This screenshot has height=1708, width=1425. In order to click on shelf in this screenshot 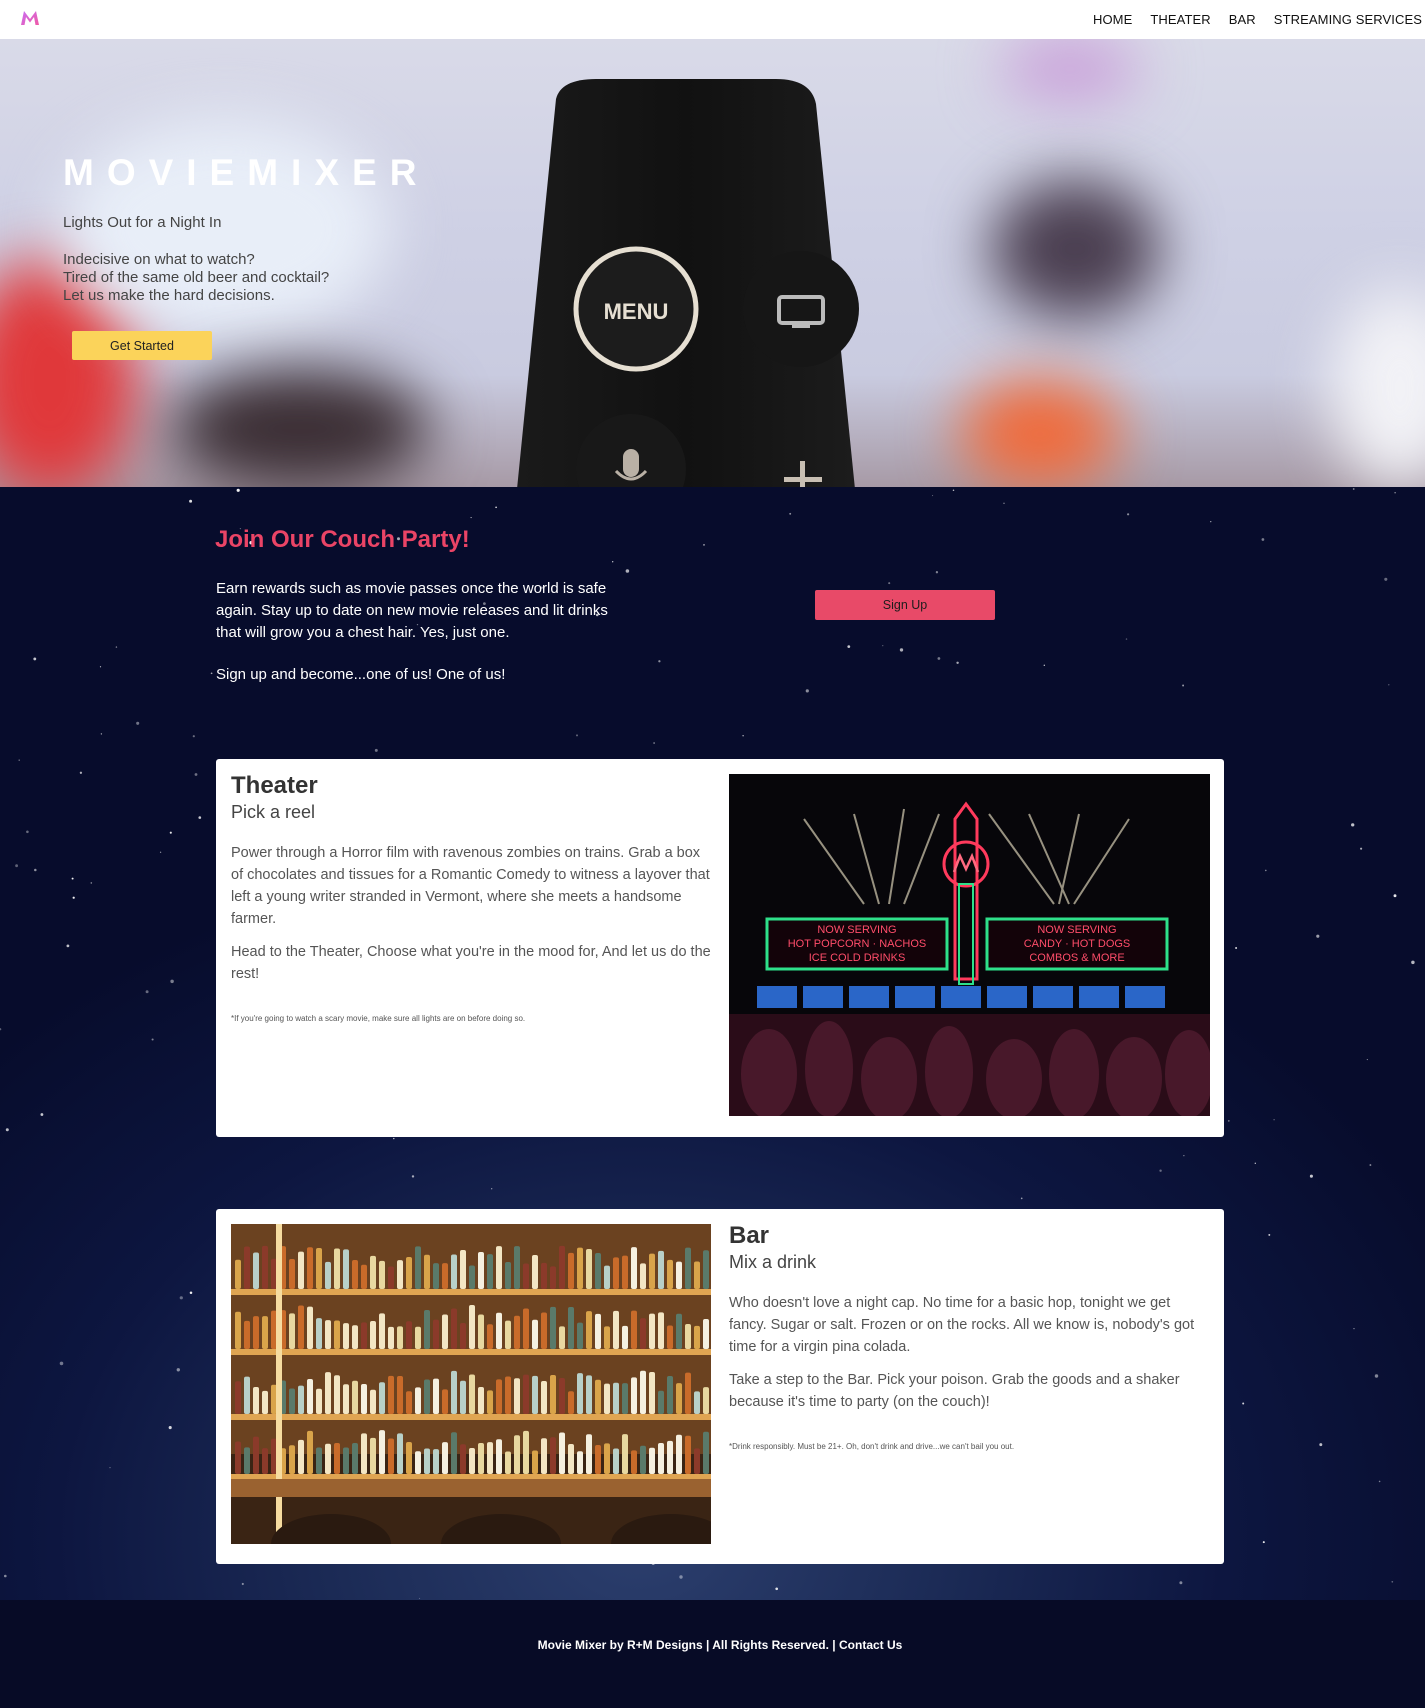, I will do `click(471, 1352)`.